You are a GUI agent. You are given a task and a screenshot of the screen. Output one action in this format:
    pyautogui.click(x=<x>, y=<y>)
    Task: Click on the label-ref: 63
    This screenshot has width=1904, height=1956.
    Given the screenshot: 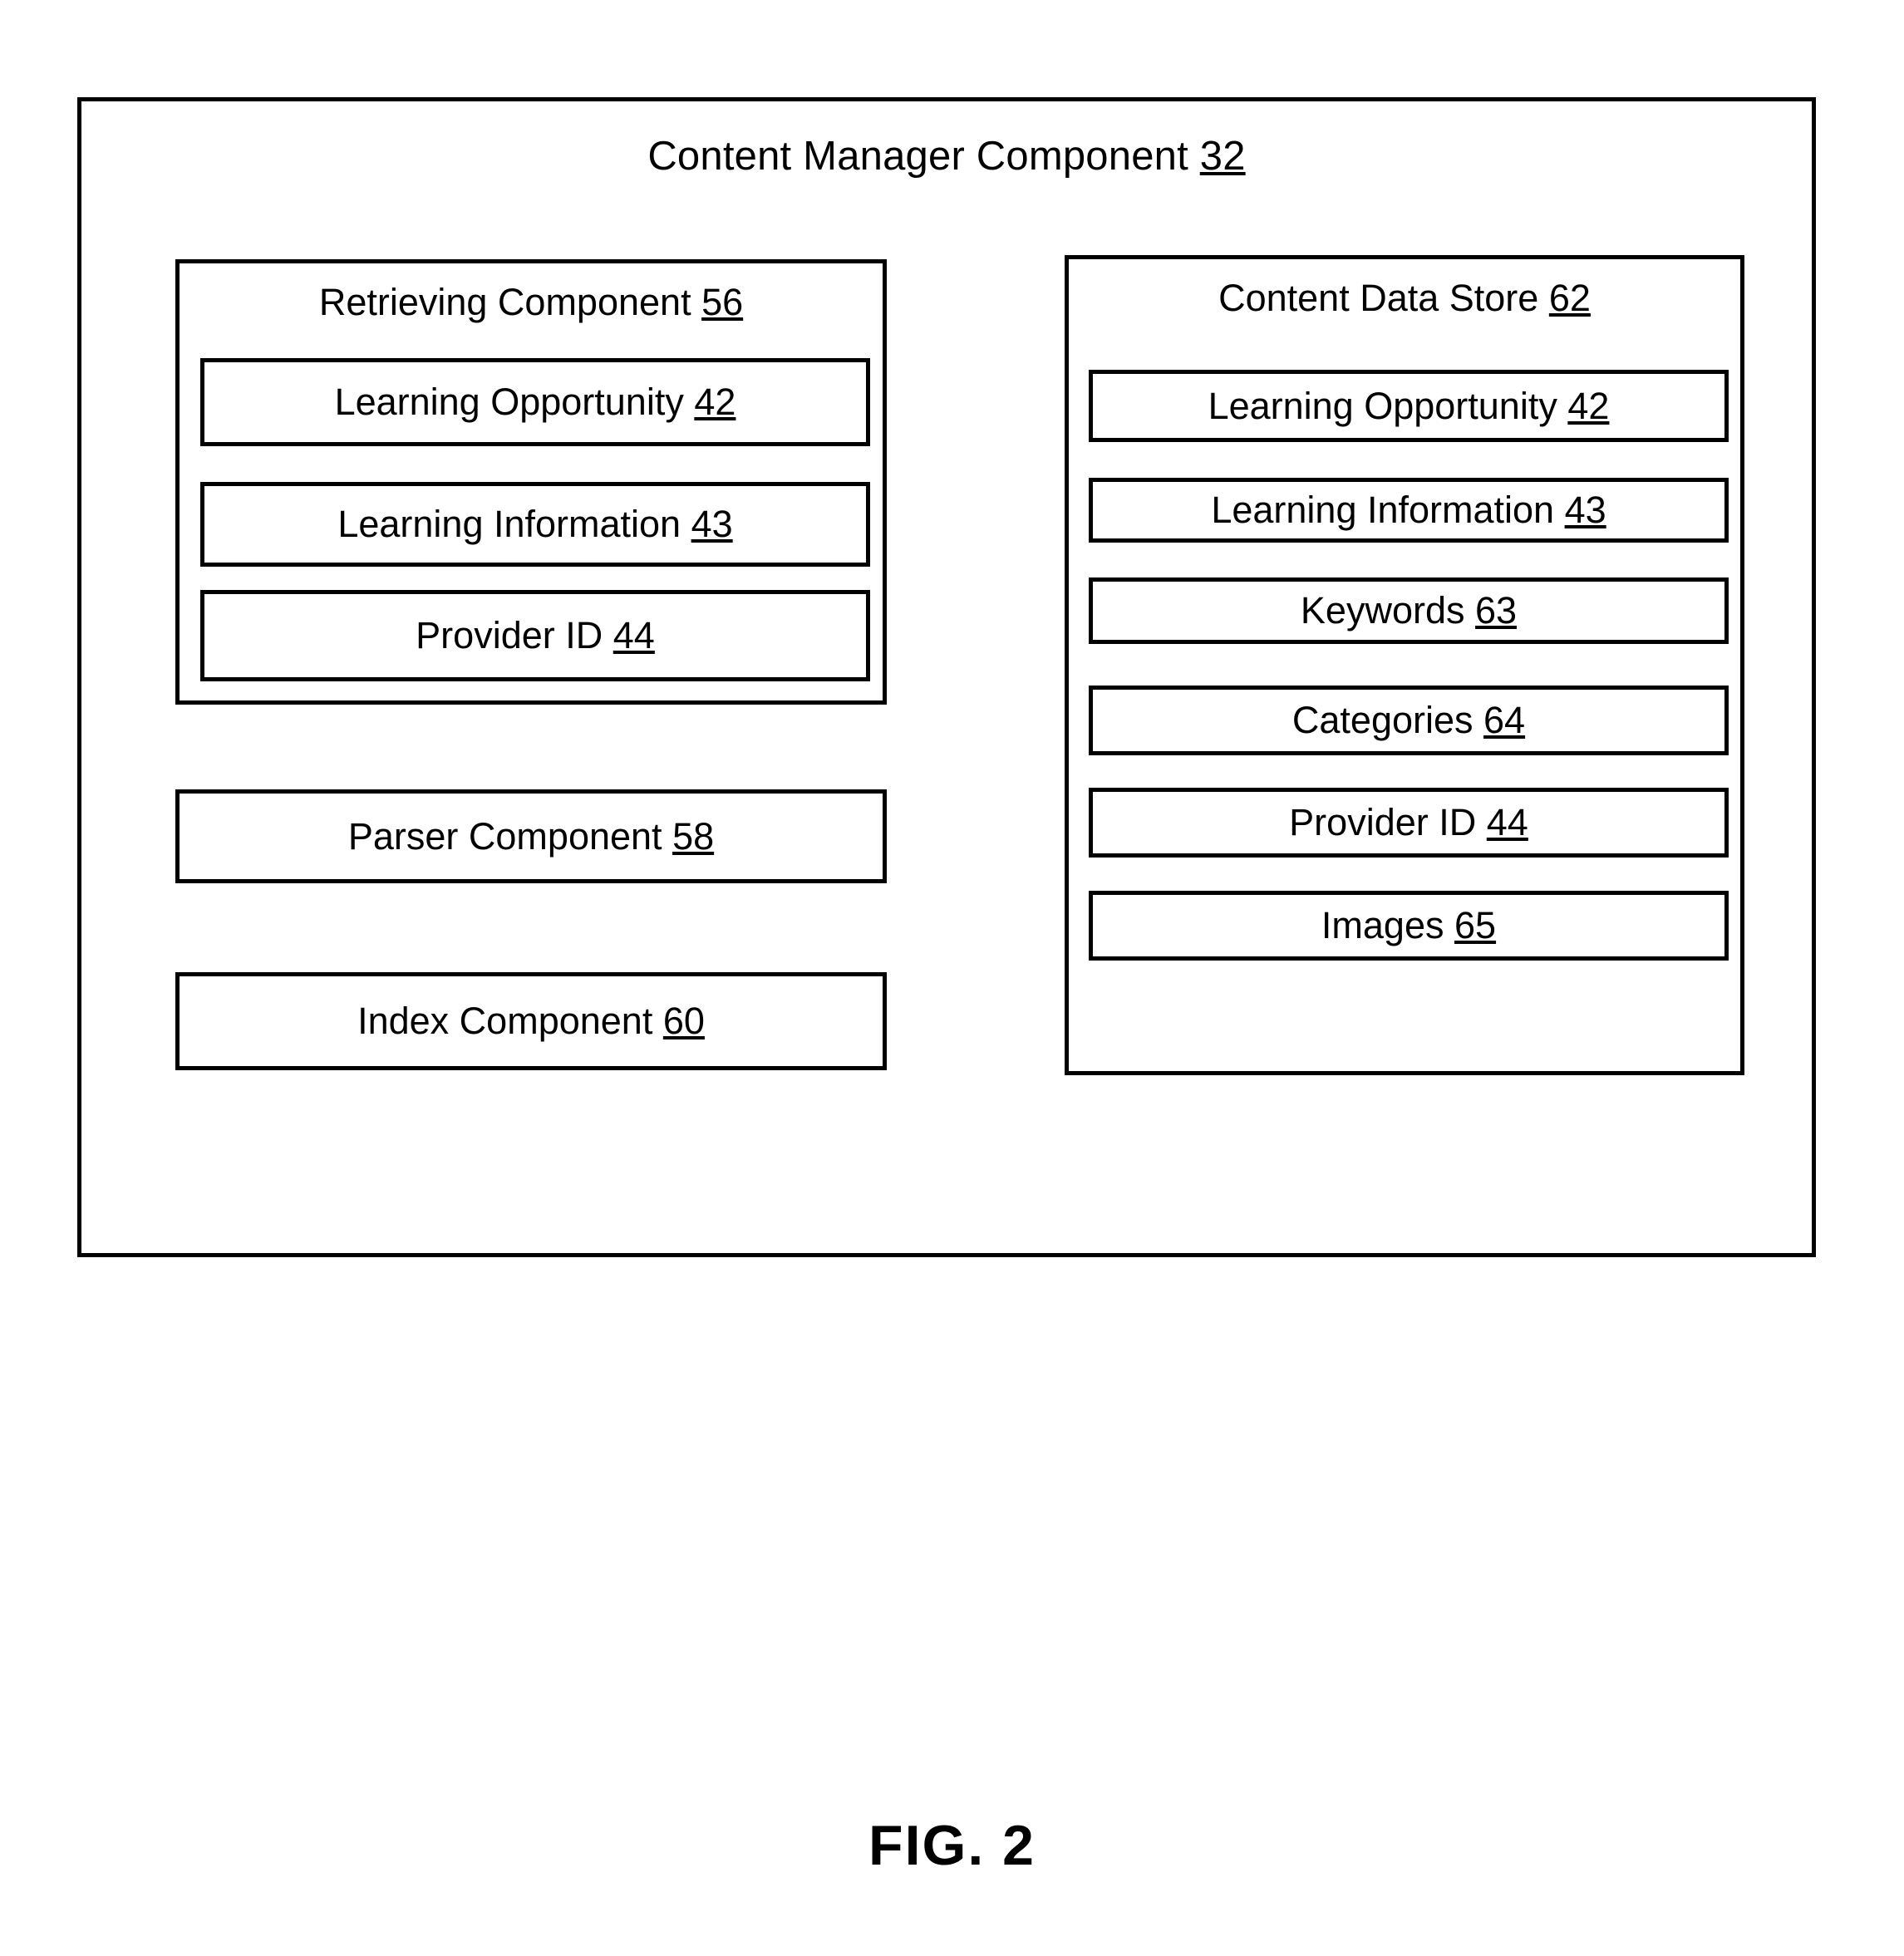 What is the action you would take?
    pyautogui.click(x=1496, y=610)
    